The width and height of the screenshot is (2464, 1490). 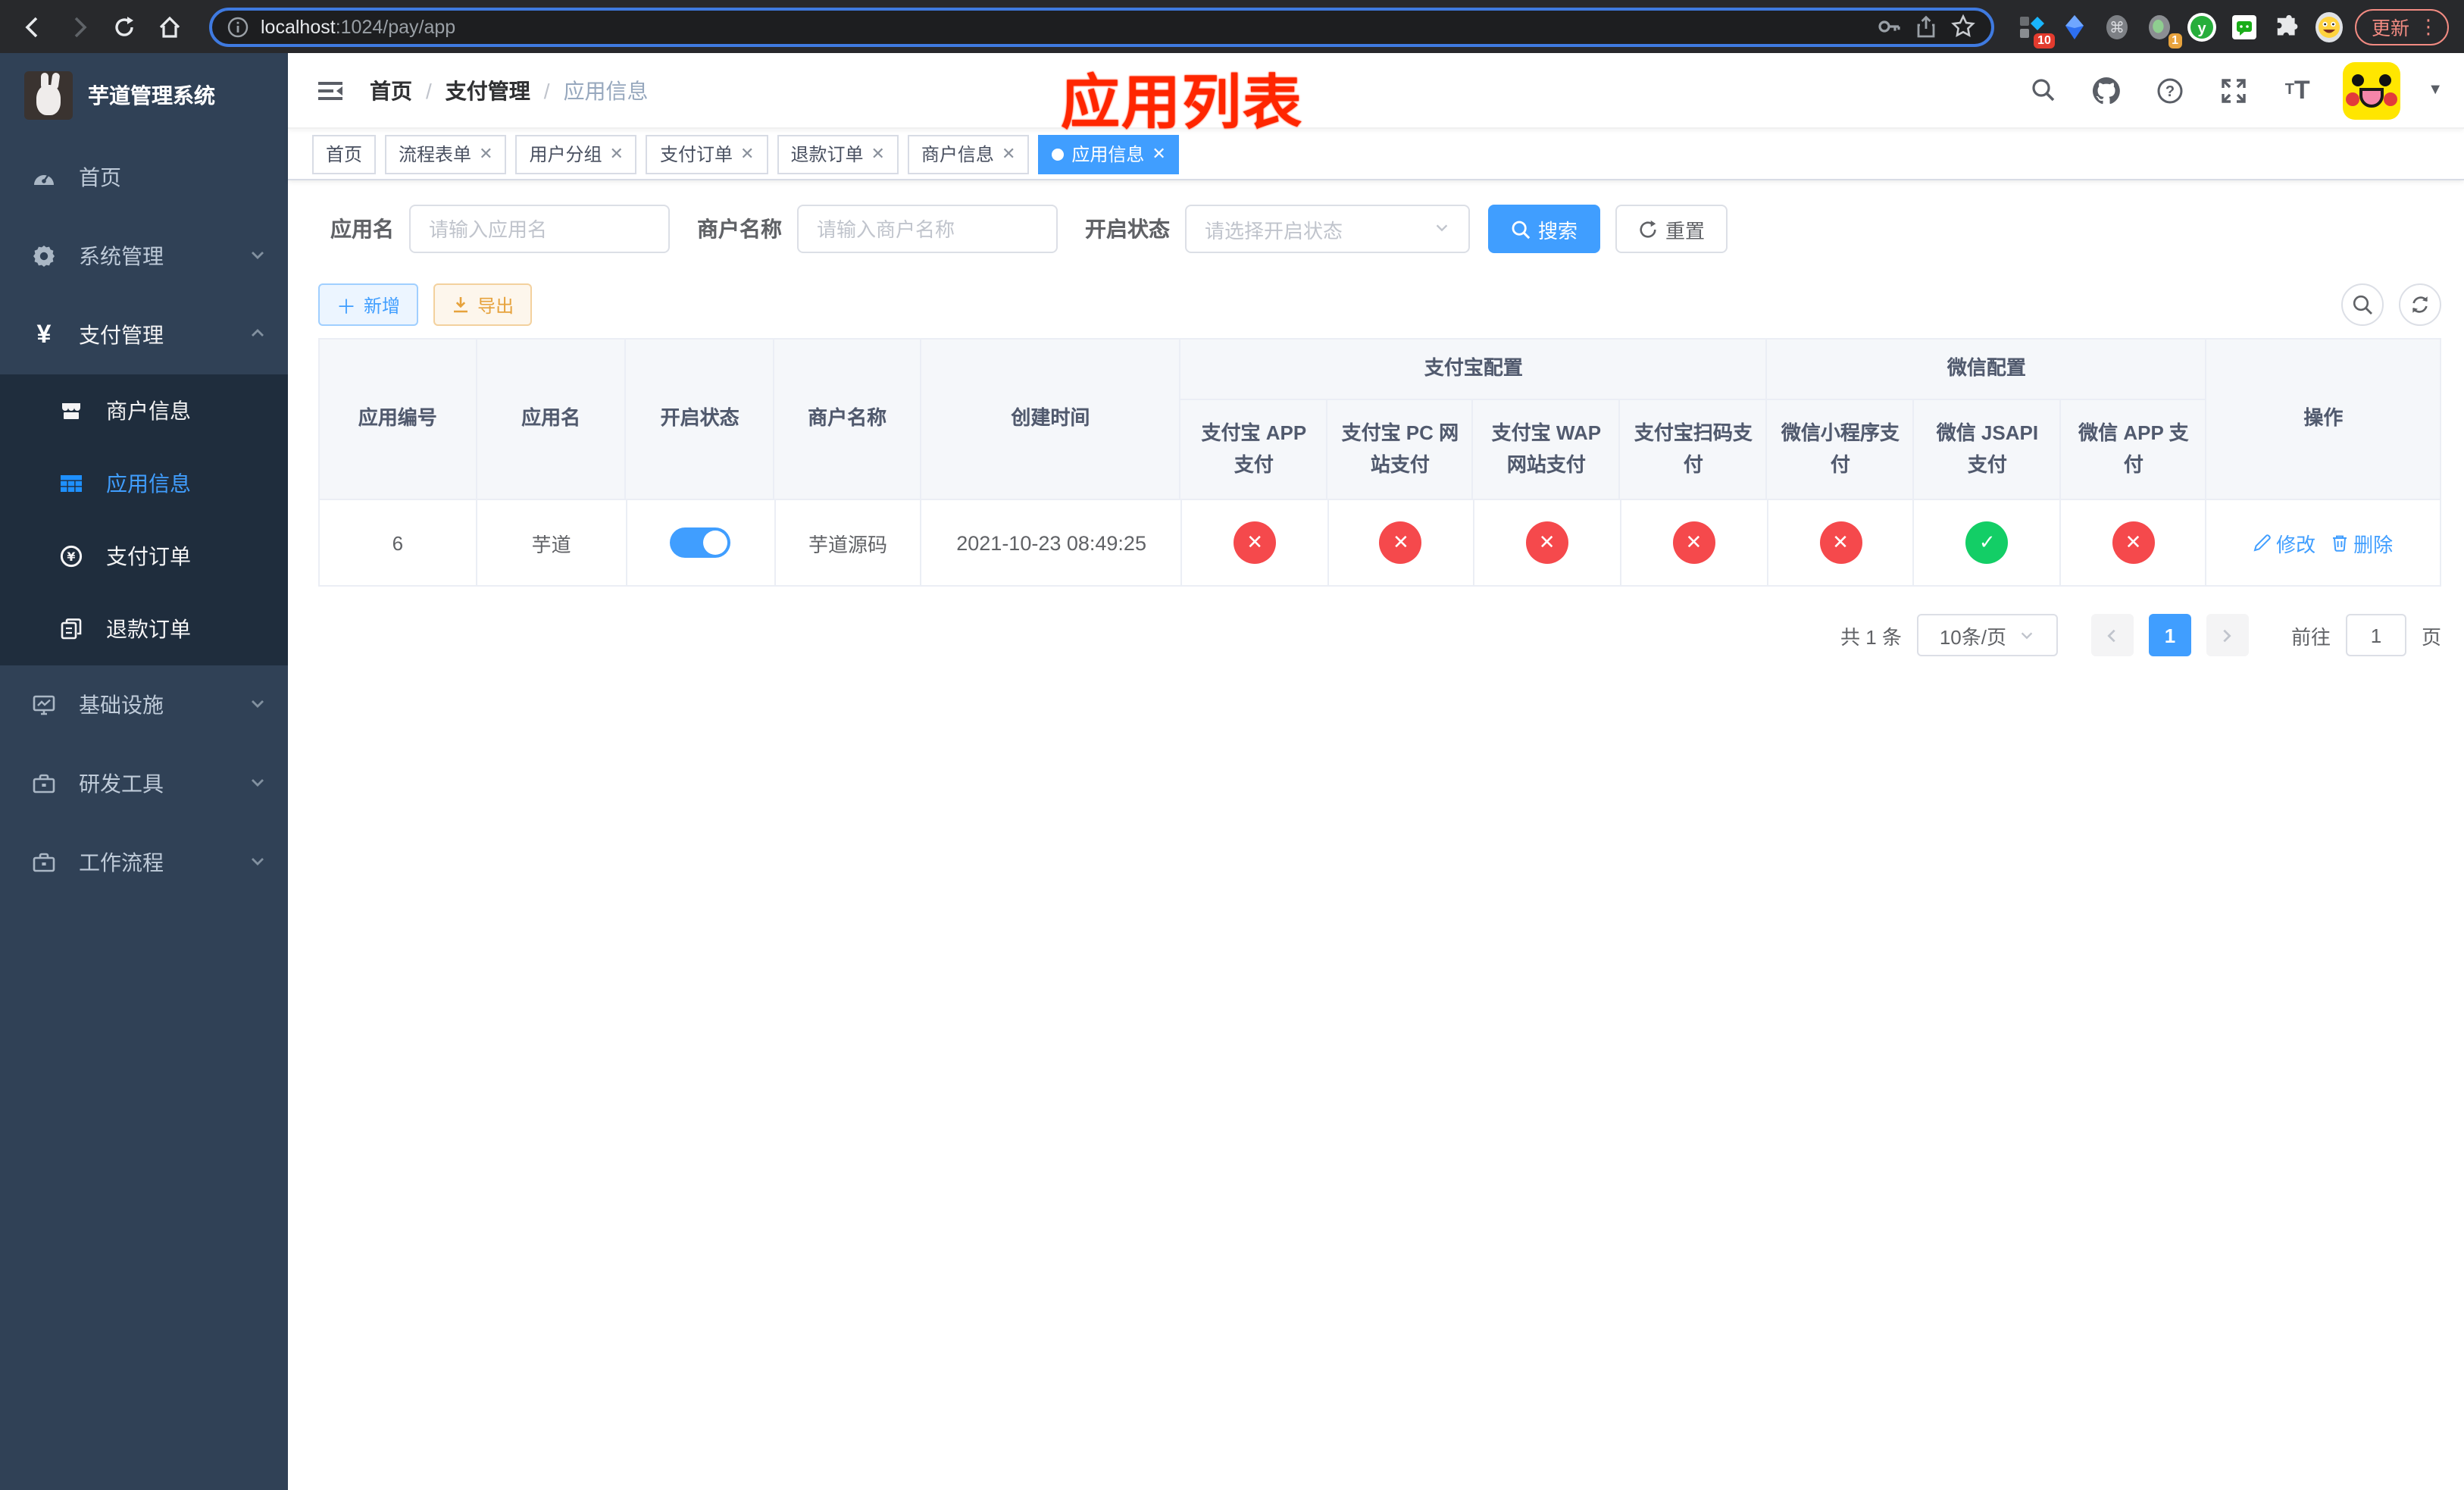 I want to click on refresh-button, so click(x=2420, y=304).